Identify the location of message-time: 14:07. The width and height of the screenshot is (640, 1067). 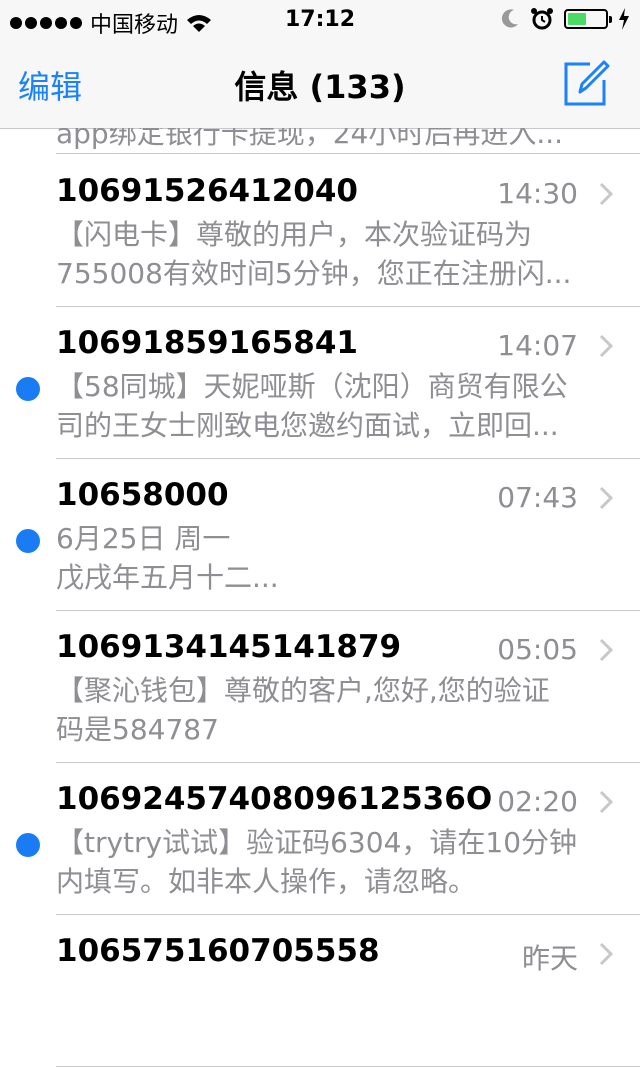
(537, 345).